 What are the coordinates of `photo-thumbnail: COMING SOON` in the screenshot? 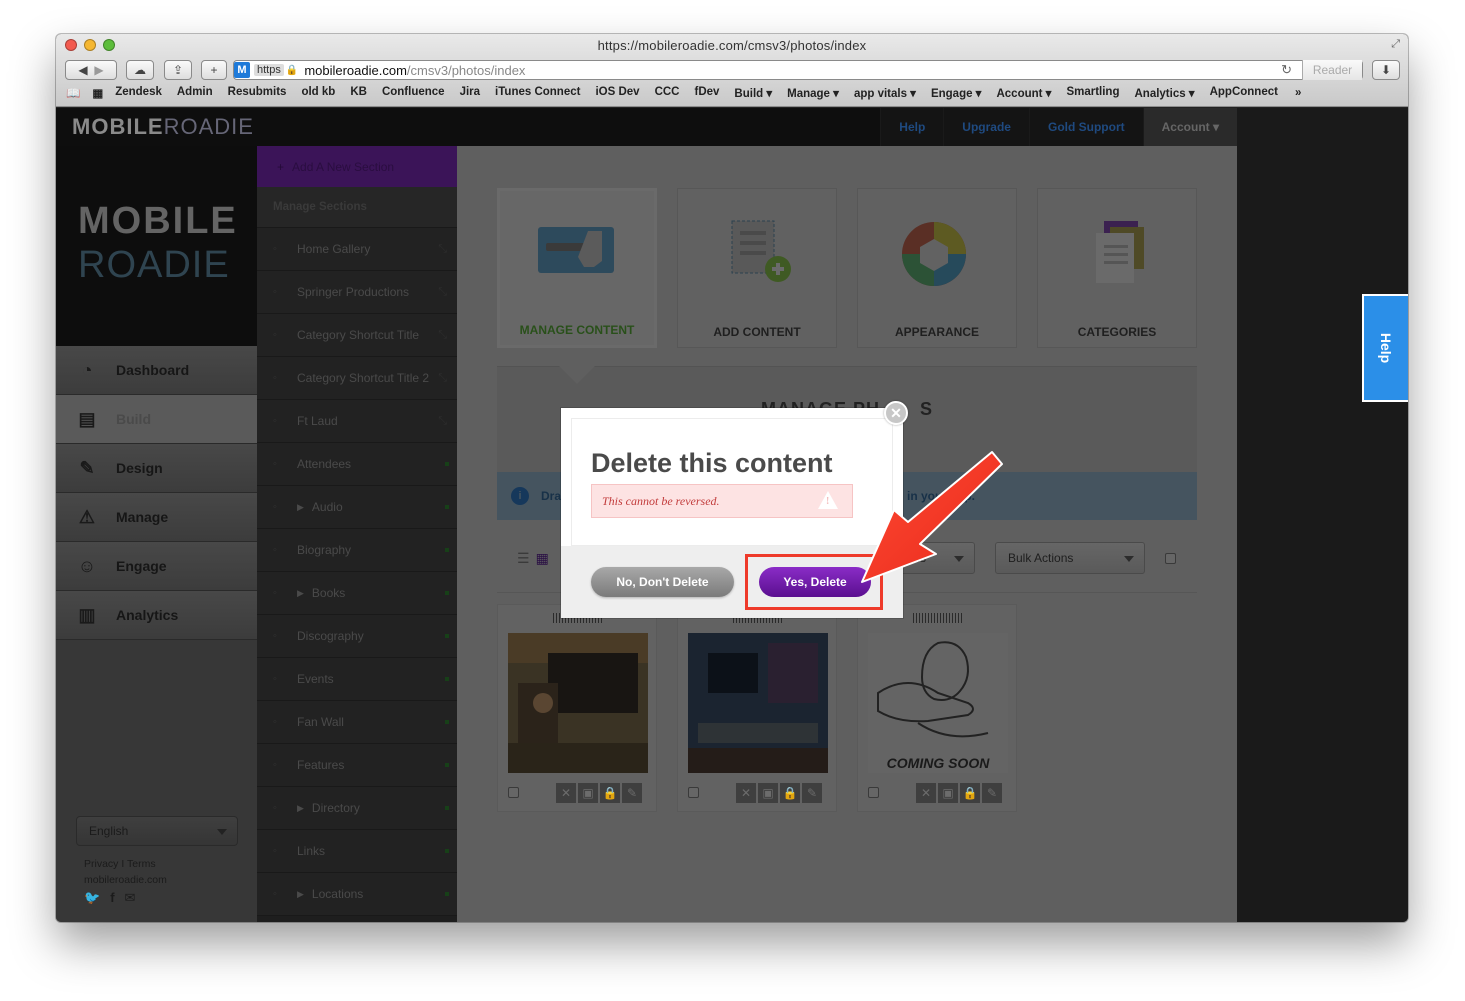 It's located at (938, 703).